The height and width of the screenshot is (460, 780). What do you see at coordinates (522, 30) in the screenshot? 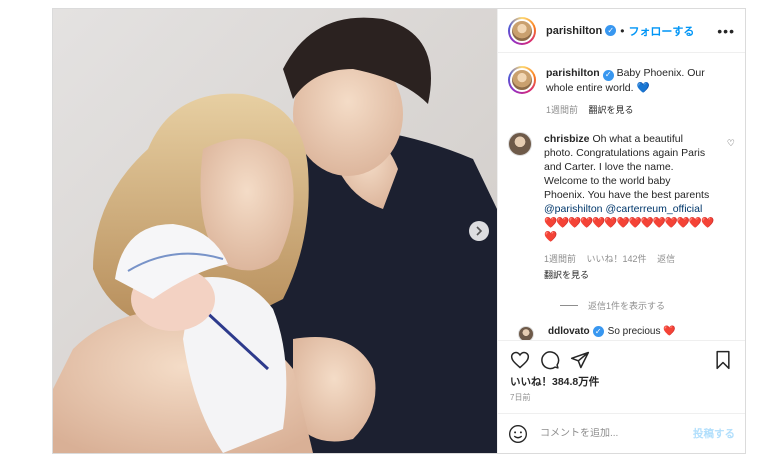
I see `avatar` at bounding box center [522, 30].